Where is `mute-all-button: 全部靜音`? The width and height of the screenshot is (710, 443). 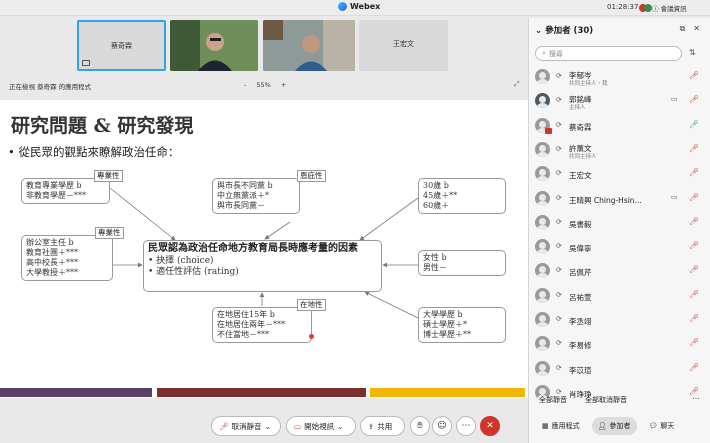 mute-all-button: 全部靜音 is located at coordinates (553, 400).